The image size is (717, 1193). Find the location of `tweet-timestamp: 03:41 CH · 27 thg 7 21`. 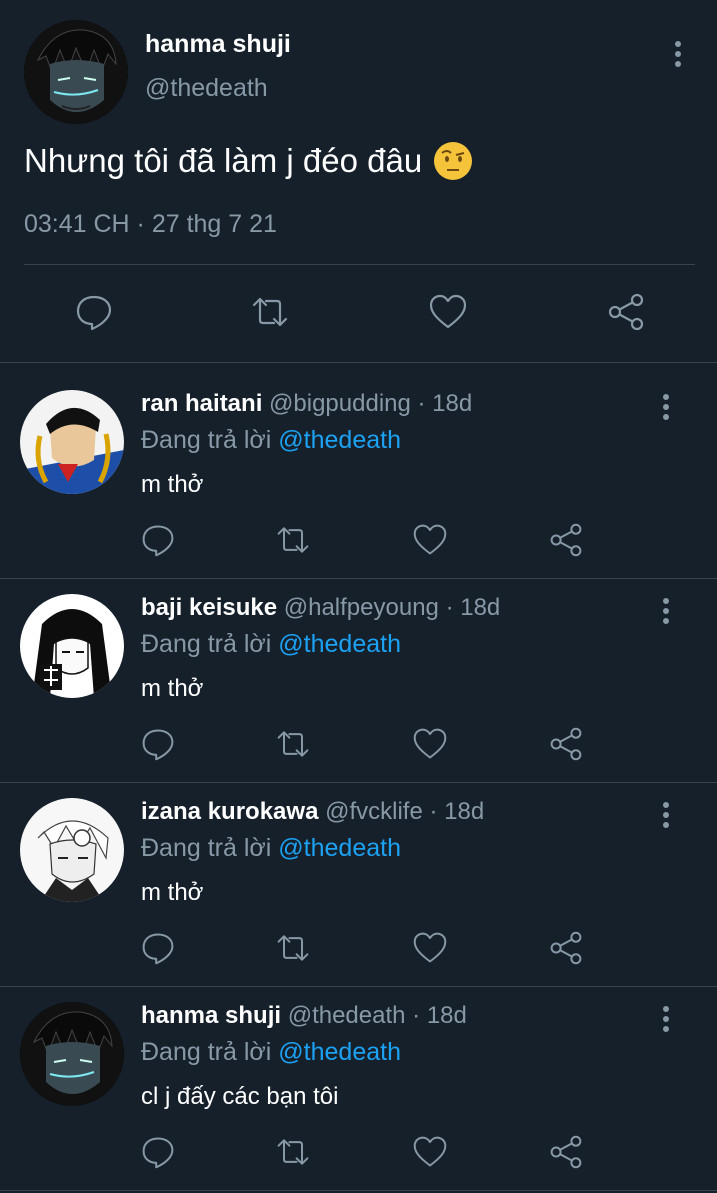

tweet-timestamp: 03:41 CH · 27 thg 7 21 is located at coordinates (150, 224).